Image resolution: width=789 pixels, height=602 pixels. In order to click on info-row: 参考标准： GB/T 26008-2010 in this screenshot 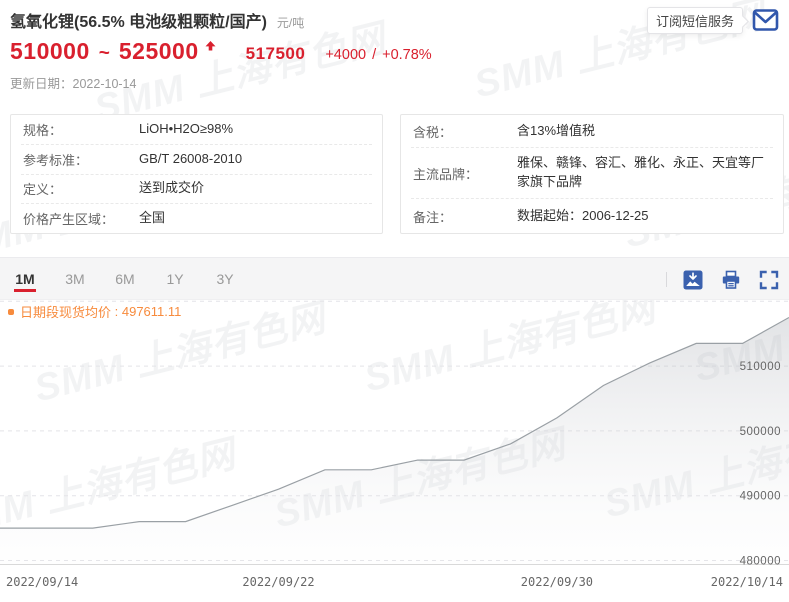, I will do `click(196, 158)`.